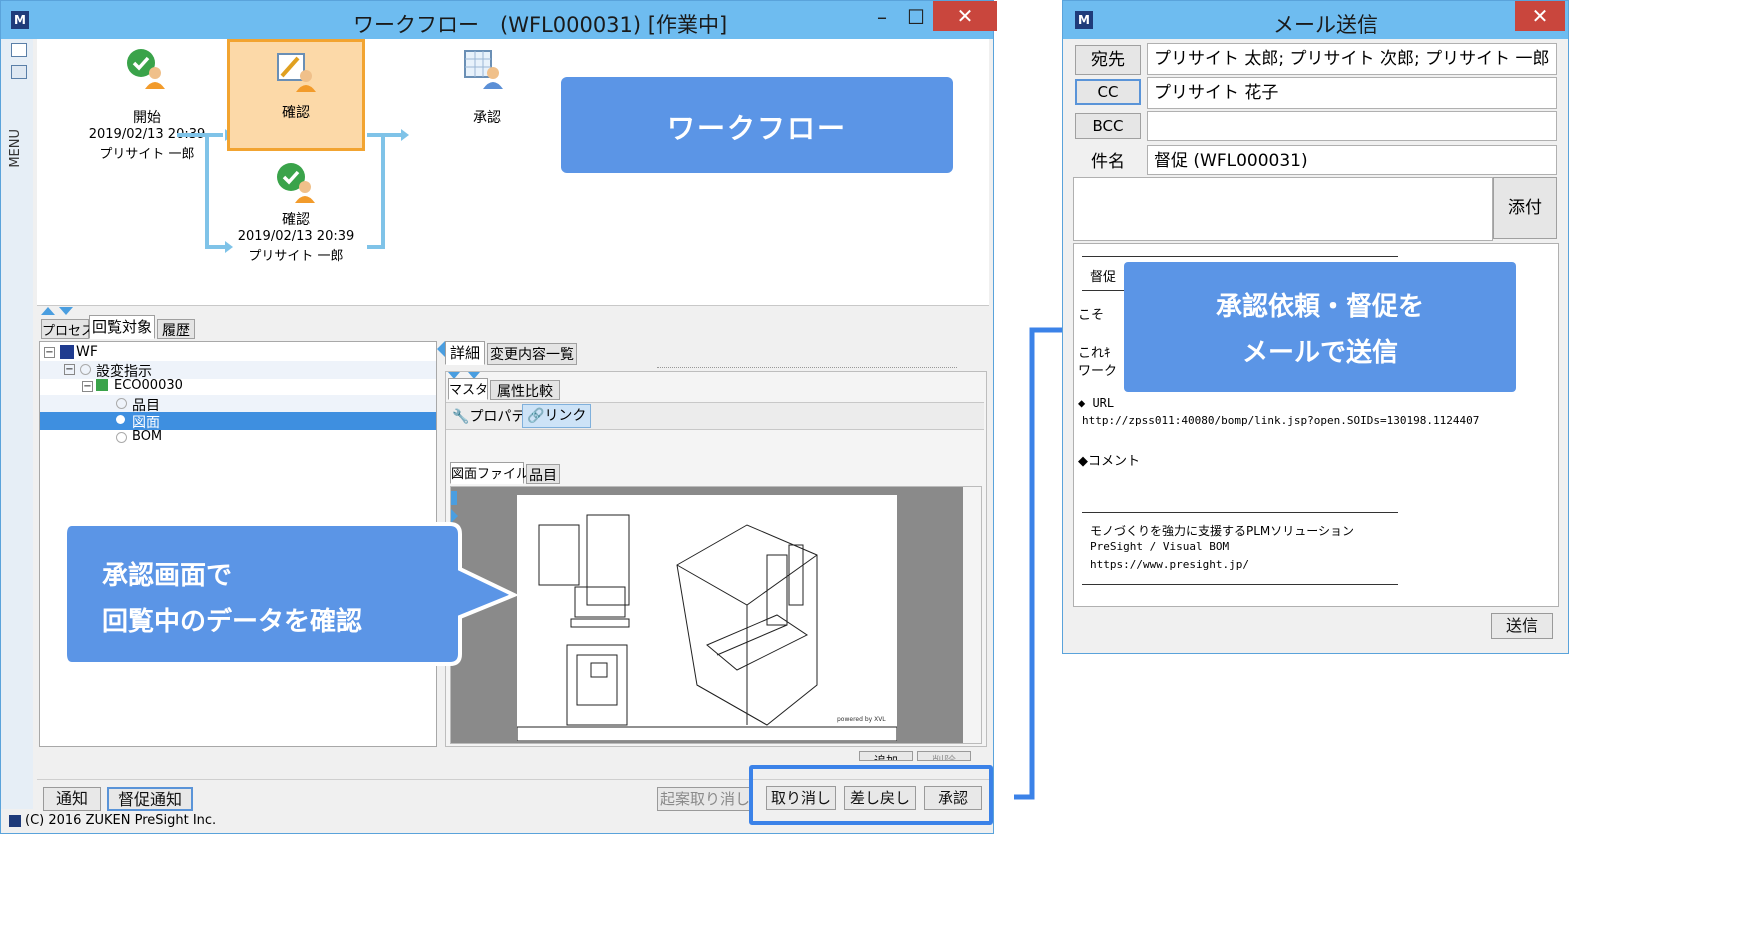 The width and height of the screenshot is (1760, 940). I want to click on link-label: リンク, so click(565, 416).